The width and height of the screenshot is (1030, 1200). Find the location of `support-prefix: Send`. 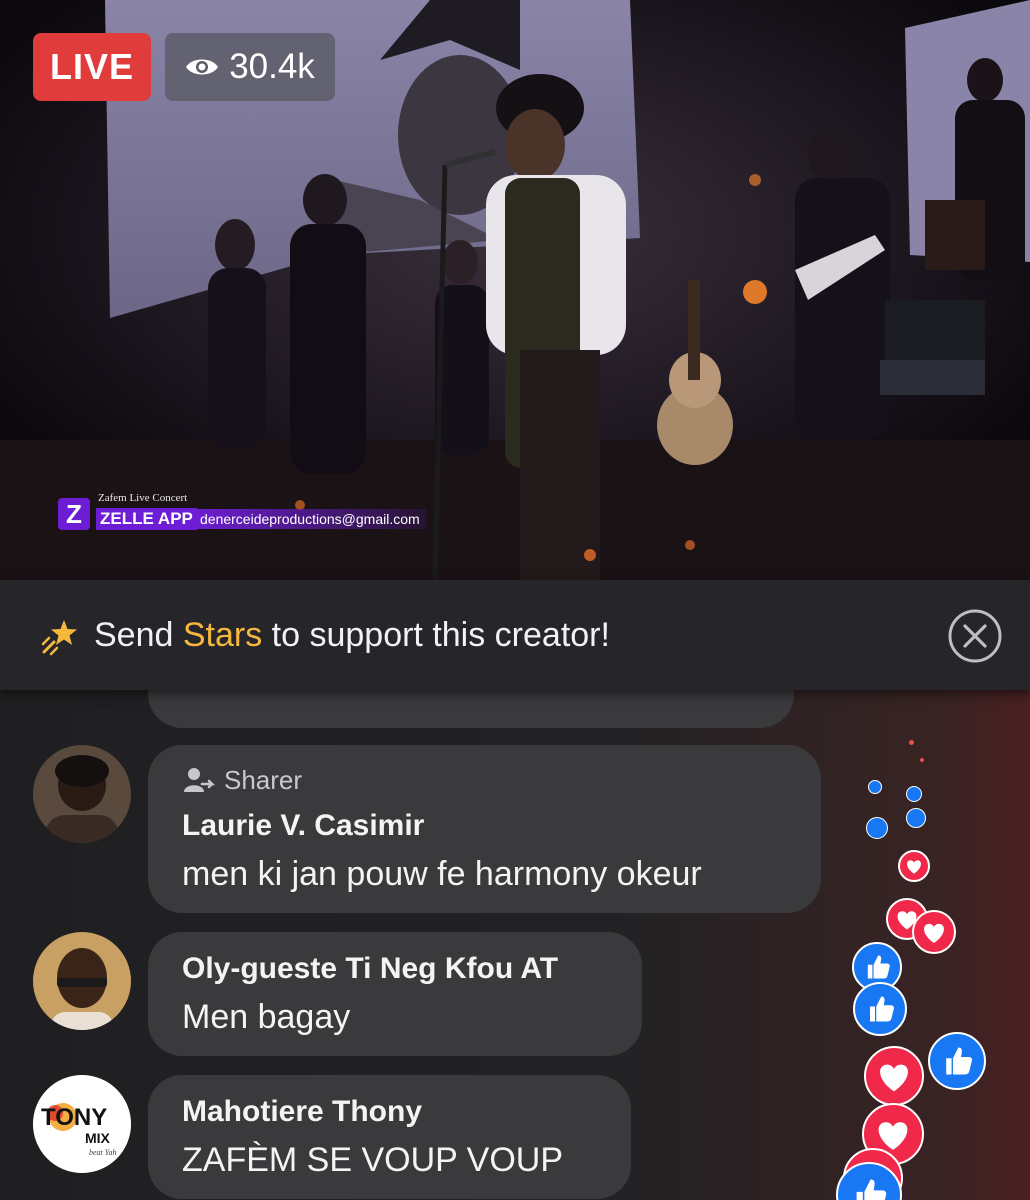

support-prefix: Send is located at coordinates (138, 635).